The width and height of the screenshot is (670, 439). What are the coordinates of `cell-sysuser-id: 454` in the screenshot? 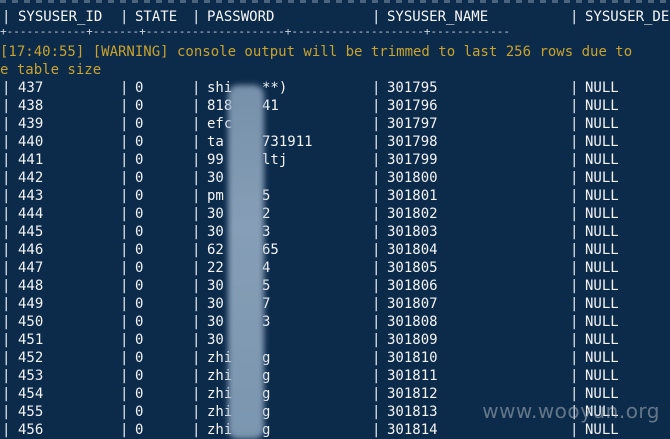 It's located at (31, 394).